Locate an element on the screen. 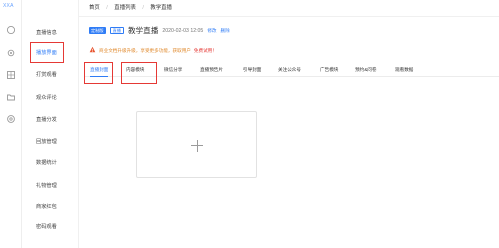 Image resolution: width=499 pixels, height=248 pixels. menu-item-statistics: 数据统计 is located at coordinates (50, 163).